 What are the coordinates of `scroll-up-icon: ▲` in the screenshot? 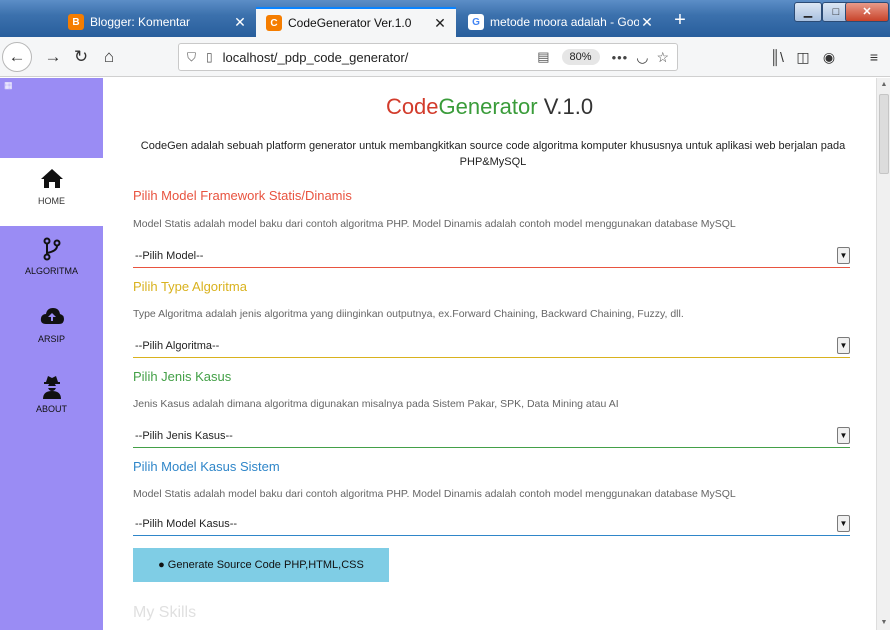 It's located at (884, 85).